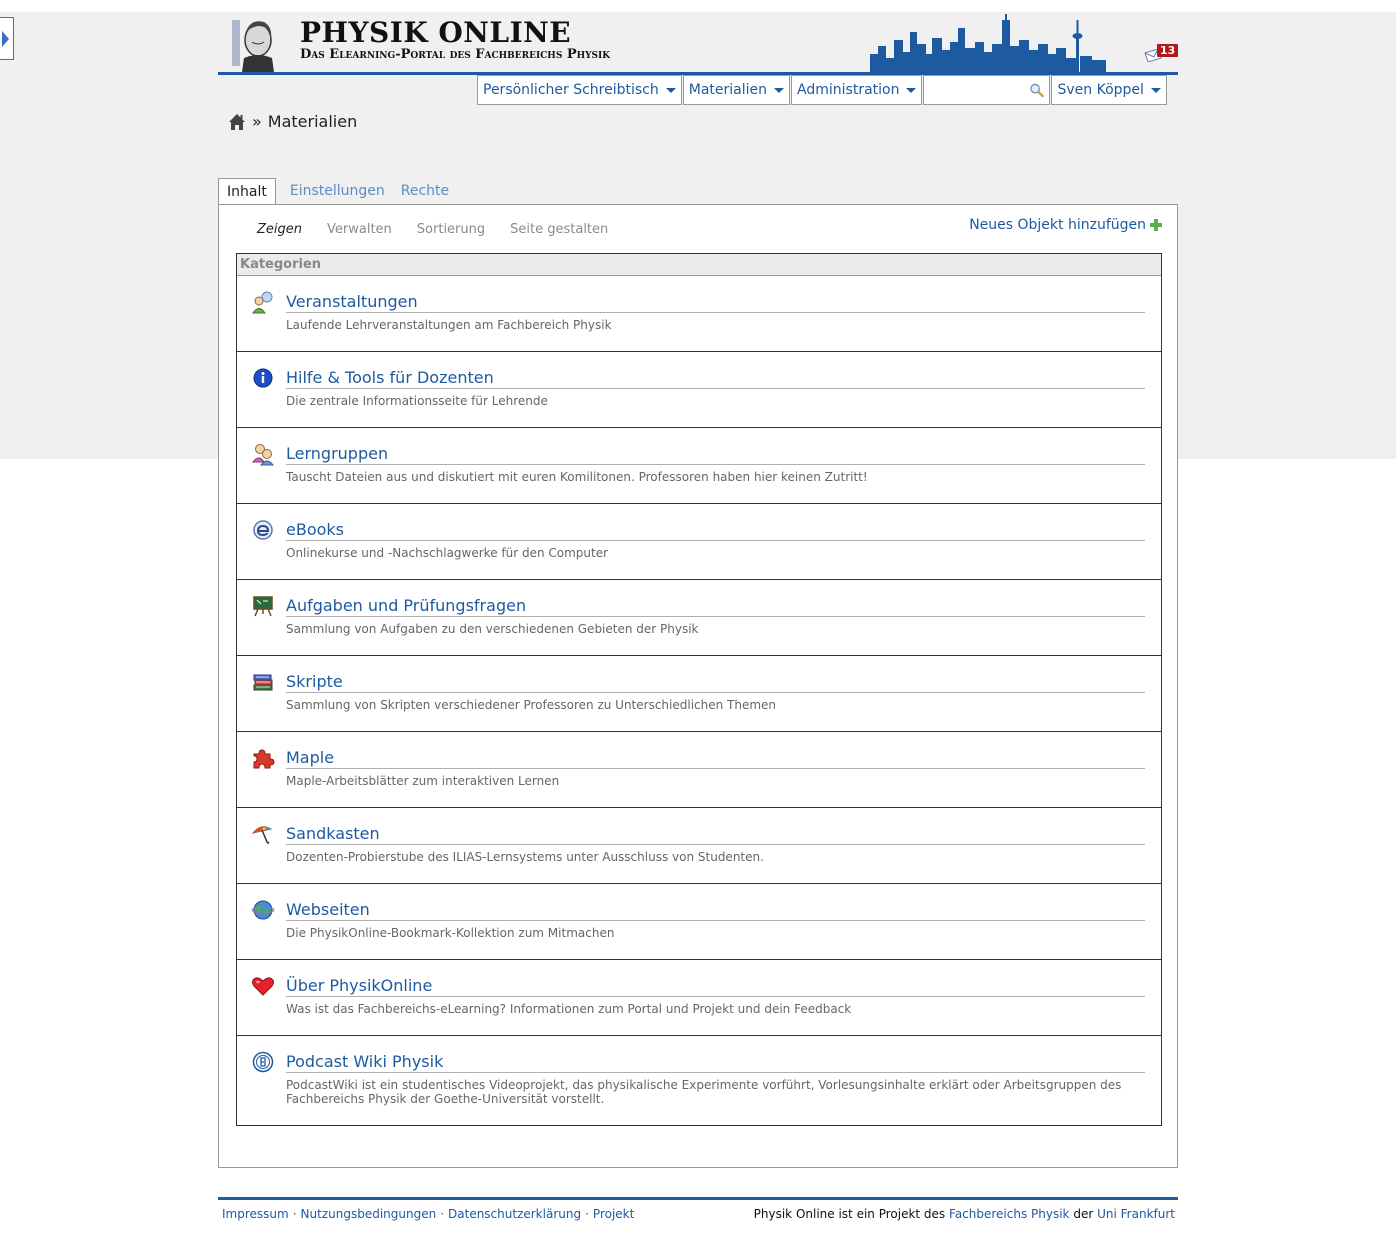  Describe the element at coordinates (263, 910) in the screenshot. I see `globe-icon` at that location.